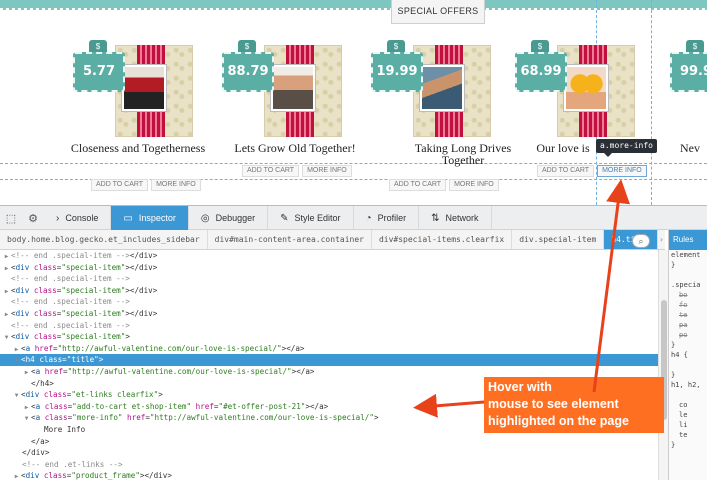 This screenshot has width=707, height=480. I want to click on arrow-to-page-element, so click(611, 286).